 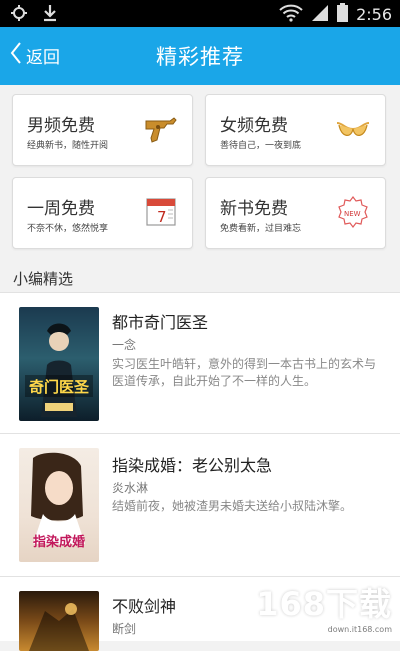 I want to click on book-author: 断剑, so click(x=124, y=629).